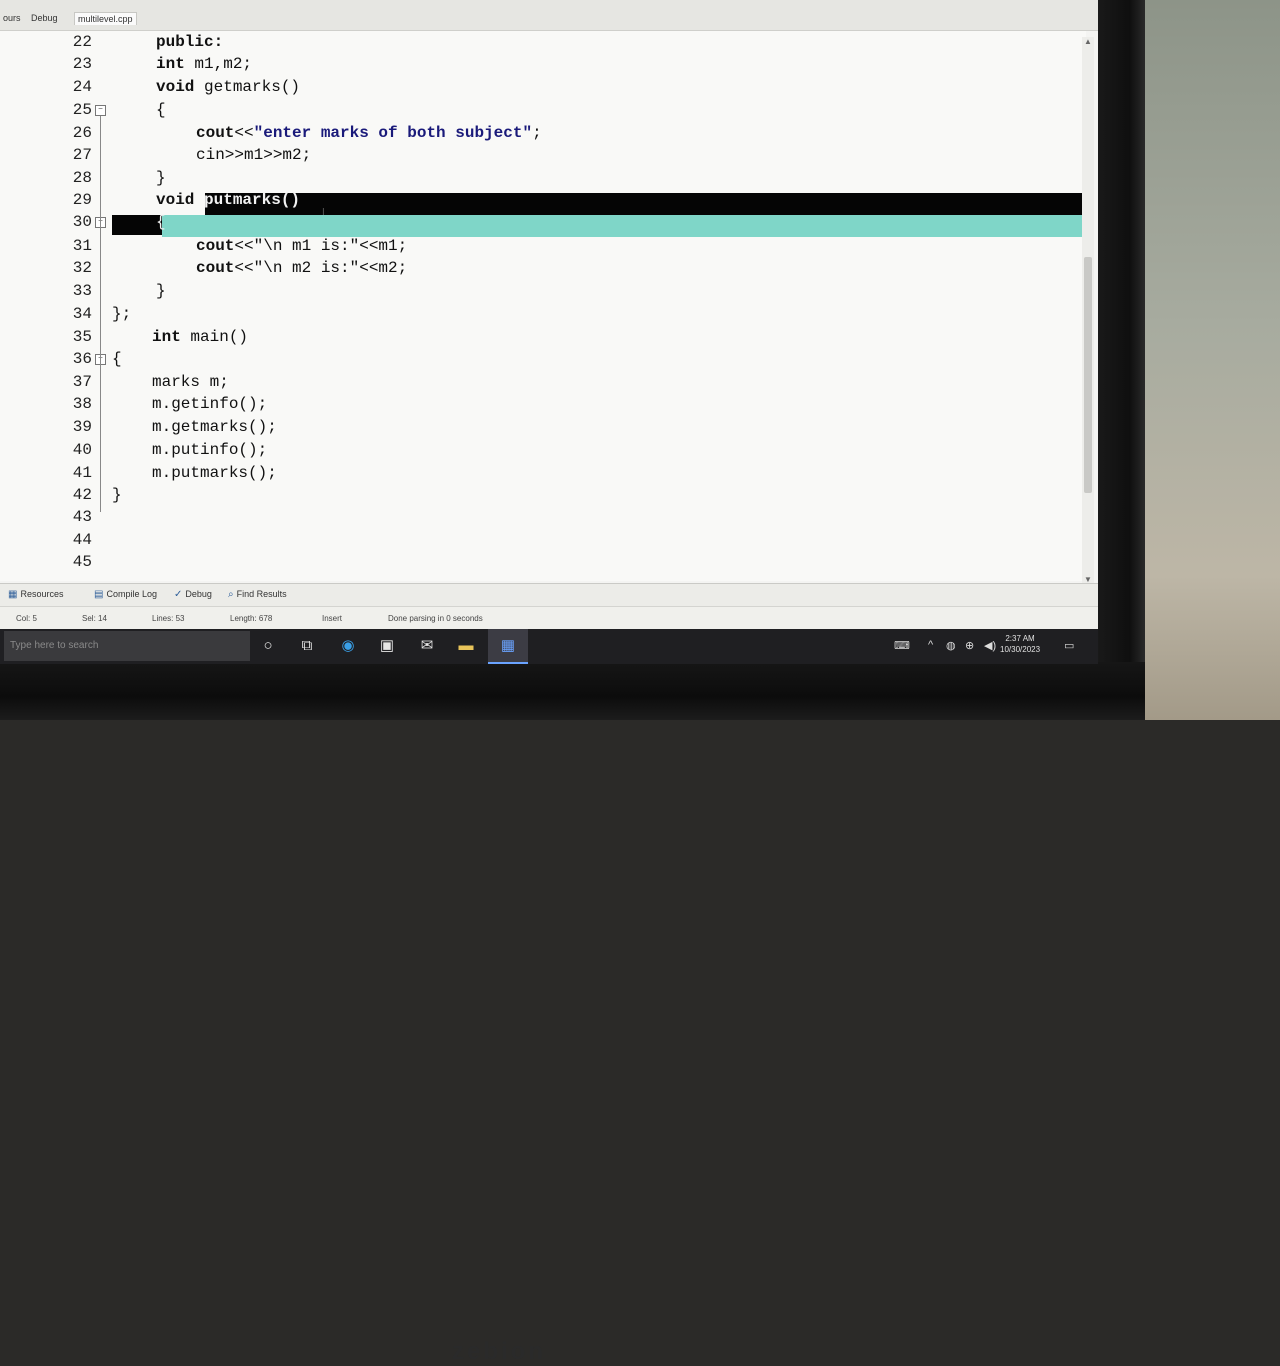 Image resolution: width=1280 pixels, height=1366 pixels. I want to click on tab-resources: ▦ Resources, so click(35, 594).